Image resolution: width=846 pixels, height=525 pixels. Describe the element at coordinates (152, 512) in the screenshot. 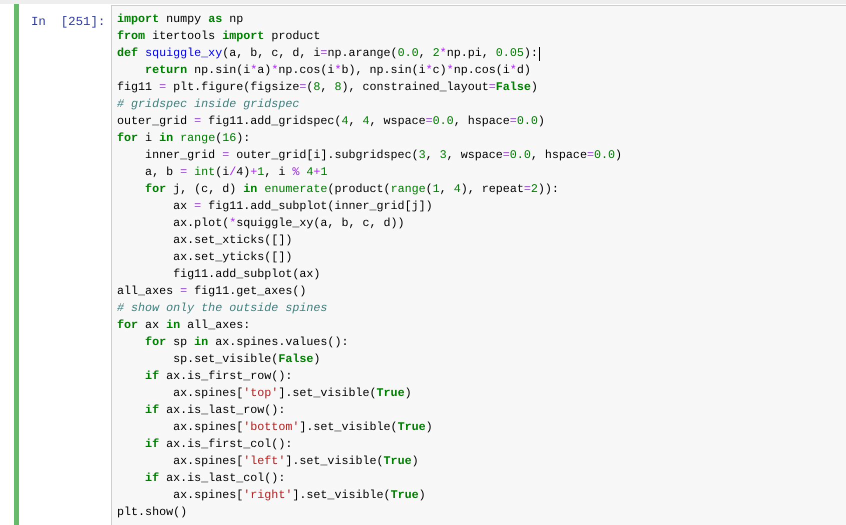

I see `code-line: plt.show()` at that location.